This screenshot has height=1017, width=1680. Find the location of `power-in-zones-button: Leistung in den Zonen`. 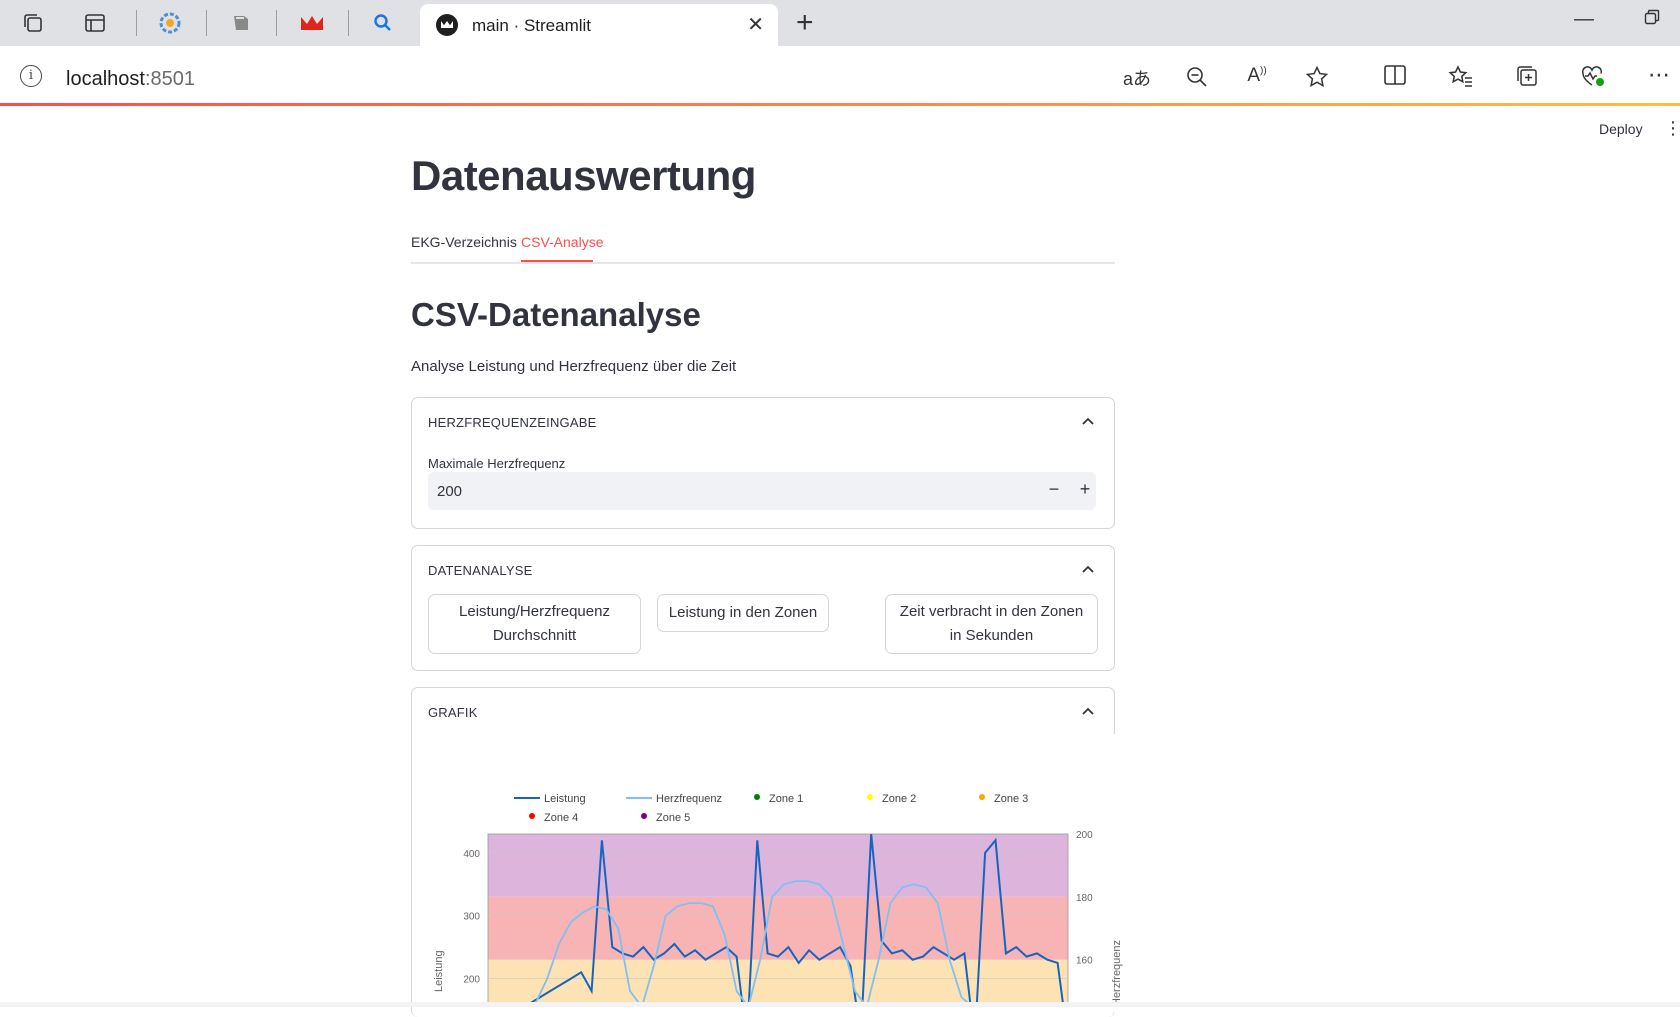

power-in-zones-button: Leistung in den Zonen is located at coordinates (743, 613).